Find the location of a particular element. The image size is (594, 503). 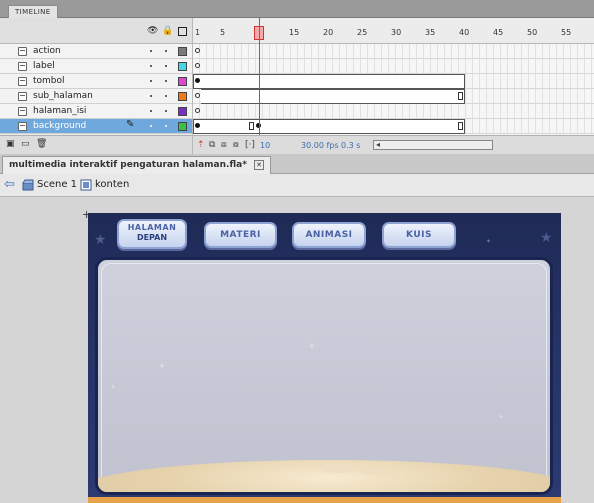

kuis-button: KUIS is located at coordinates (419, 235).